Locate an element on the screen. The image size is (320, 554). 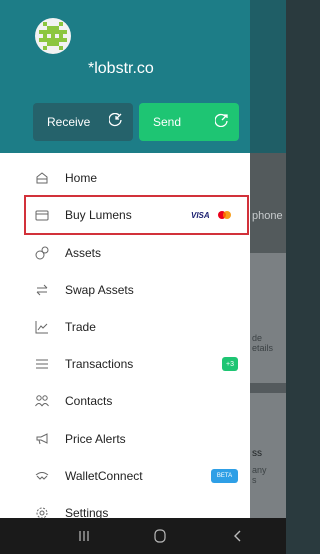
menu-item-settings: Settings is located at coordinates (125, 506).